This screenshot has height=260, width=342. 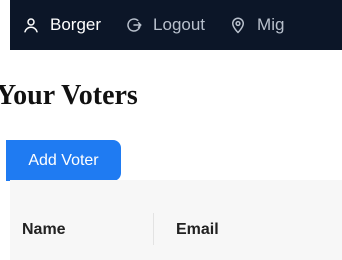 What do you see at coordinates (153, 229) in the screenshot?
I see `column-divider` at bounding box center [153, 229].